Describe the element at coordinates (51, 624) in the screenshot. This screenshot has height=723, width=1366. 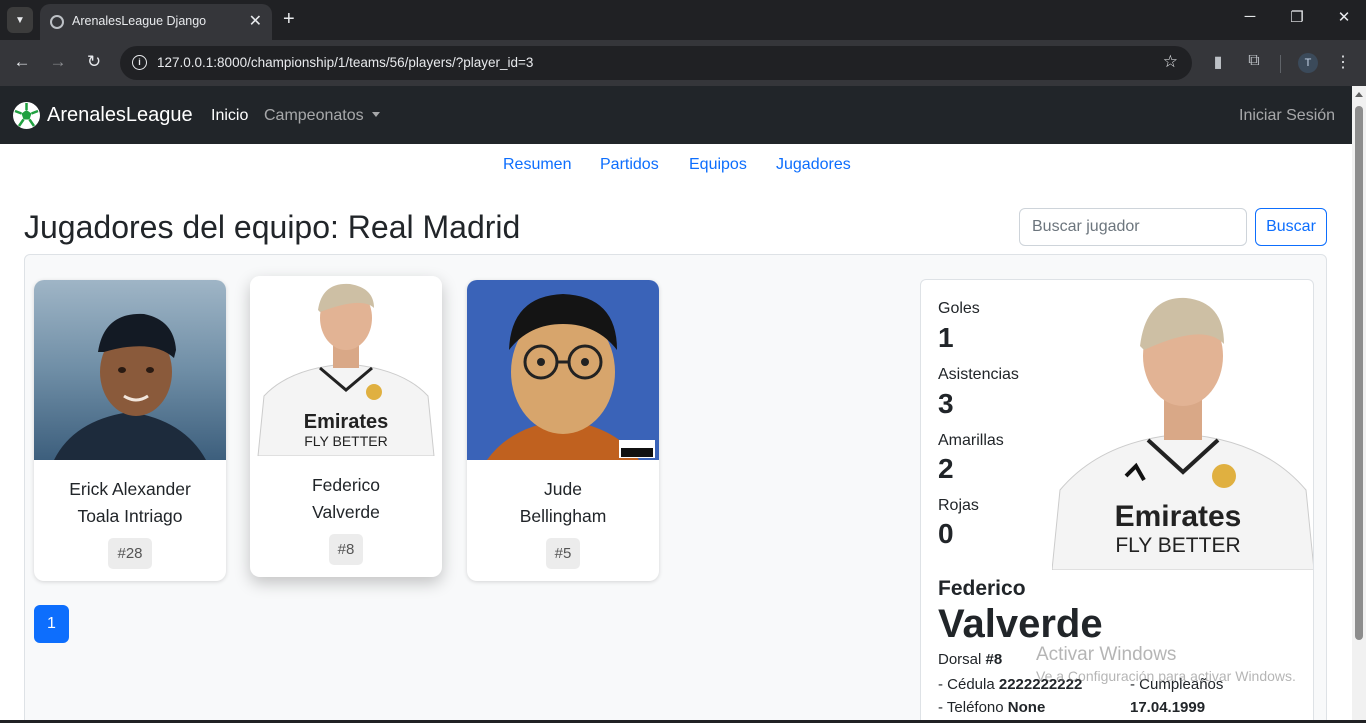
I see `pagination-page-1: 1` at that location.